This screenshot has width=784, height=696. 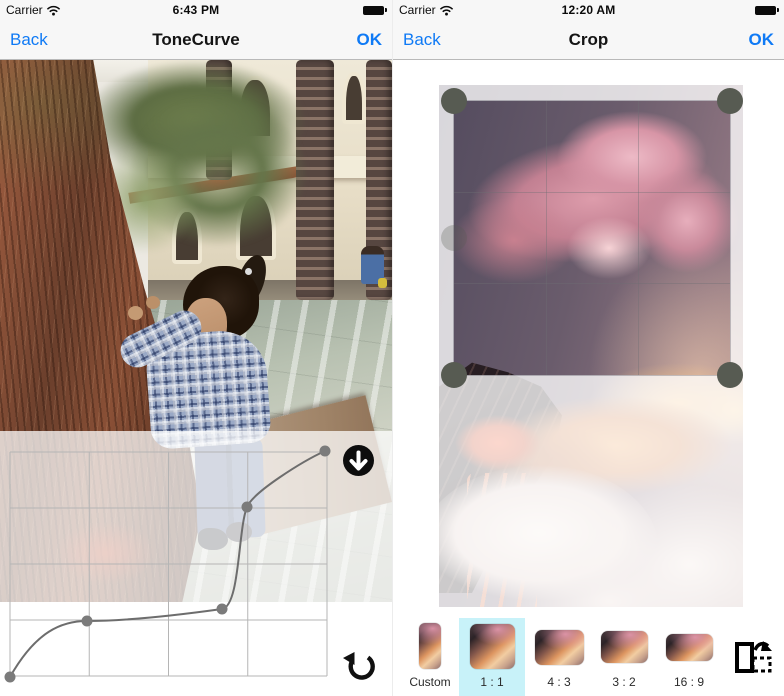 What do you see at coordinates (454, 375) in the screenshot?
I see `crop-handle-bottom-left` at bounding box center [454, 375].